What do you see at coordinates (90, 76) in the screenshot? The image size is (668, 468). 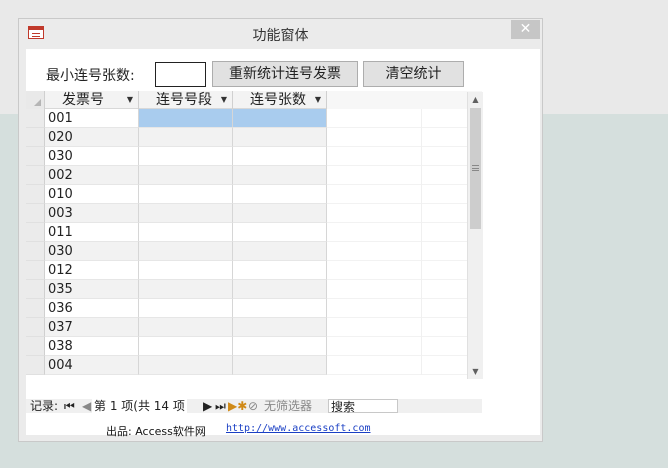 I see `min-count-label: 最小连号张数:` at bounding box center [90, 76].